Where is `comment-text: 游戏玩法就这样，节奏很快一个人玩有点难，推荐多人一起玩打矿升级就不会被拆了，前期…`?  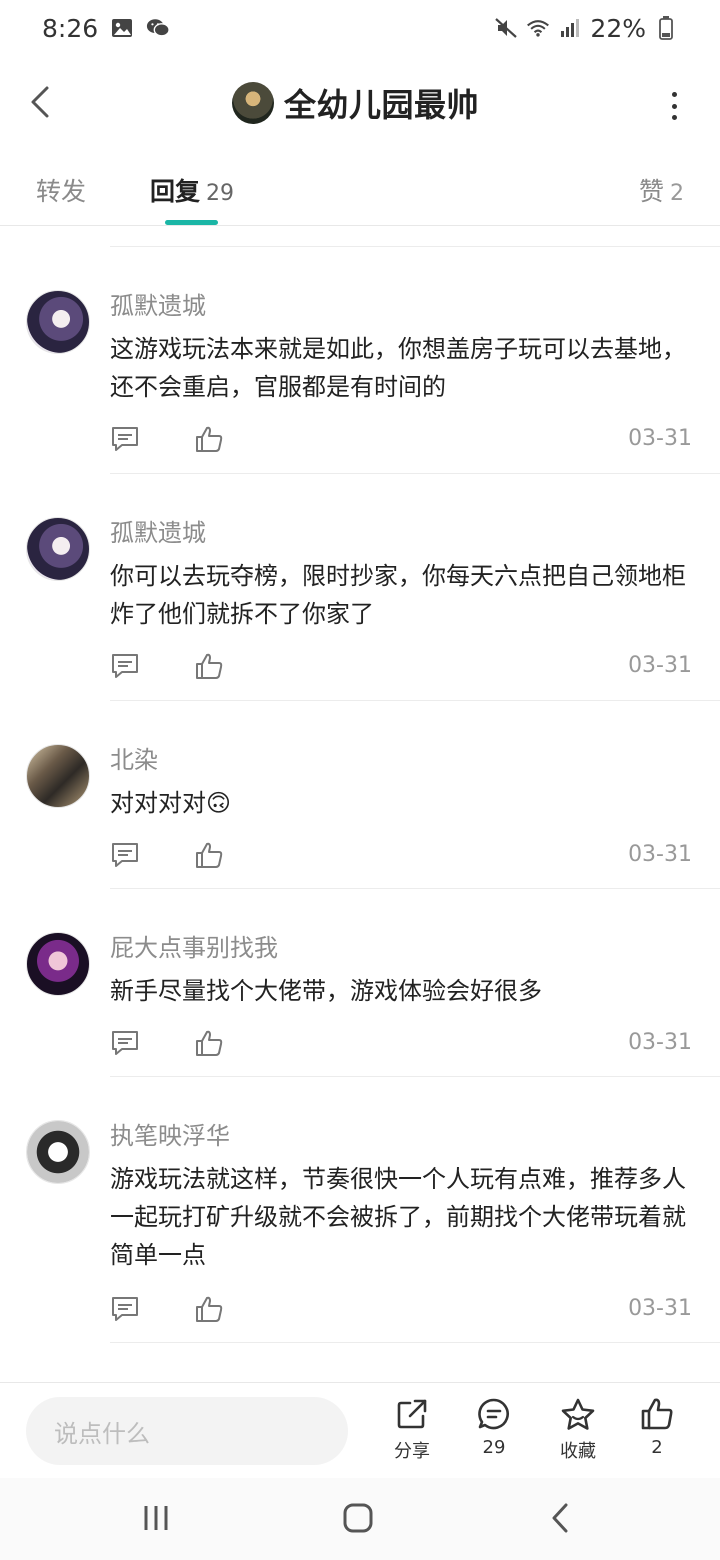 comment-text: 游戏玩法就这样，节奏很快一个人玩有点难，推荐多人一起玩打矿升级就不会被拆了，前期… is located at coordinates (405, 1217).